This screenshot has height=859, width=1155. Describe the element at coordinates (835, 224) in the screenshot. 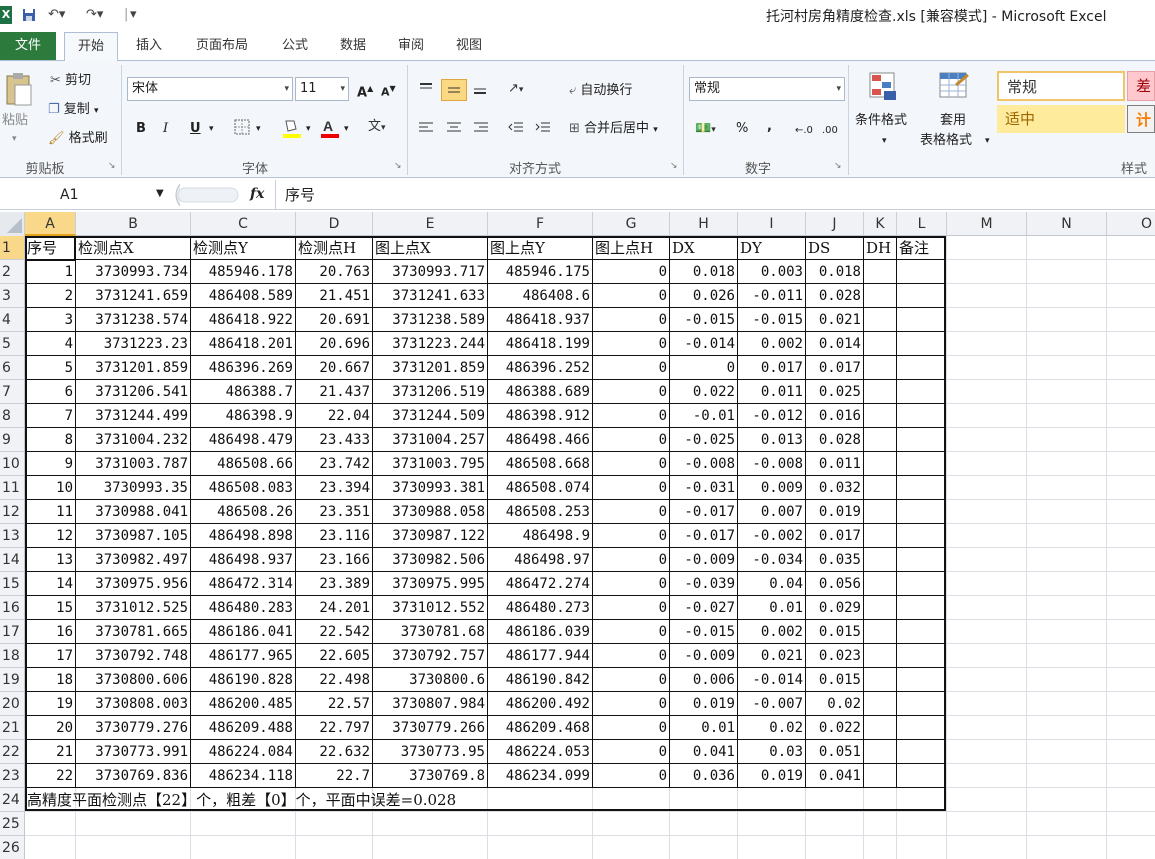

I see `column-header-j: J` at that location.